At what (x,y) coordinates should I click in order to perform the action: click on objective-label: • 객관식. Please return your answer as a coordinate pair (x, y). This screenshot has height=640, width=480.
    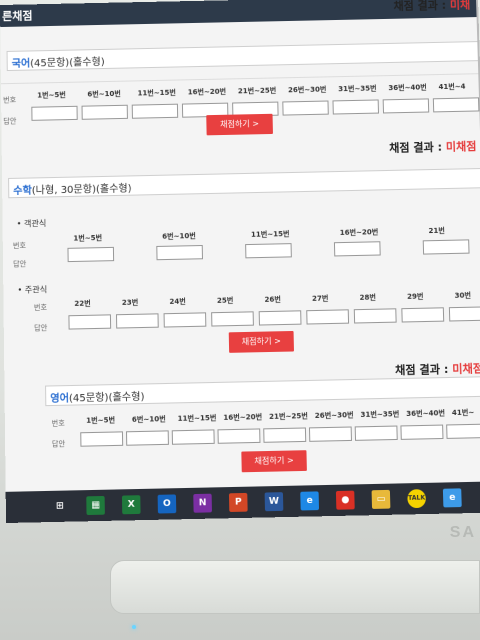
    Looking at the image, I should click on (31, 223).